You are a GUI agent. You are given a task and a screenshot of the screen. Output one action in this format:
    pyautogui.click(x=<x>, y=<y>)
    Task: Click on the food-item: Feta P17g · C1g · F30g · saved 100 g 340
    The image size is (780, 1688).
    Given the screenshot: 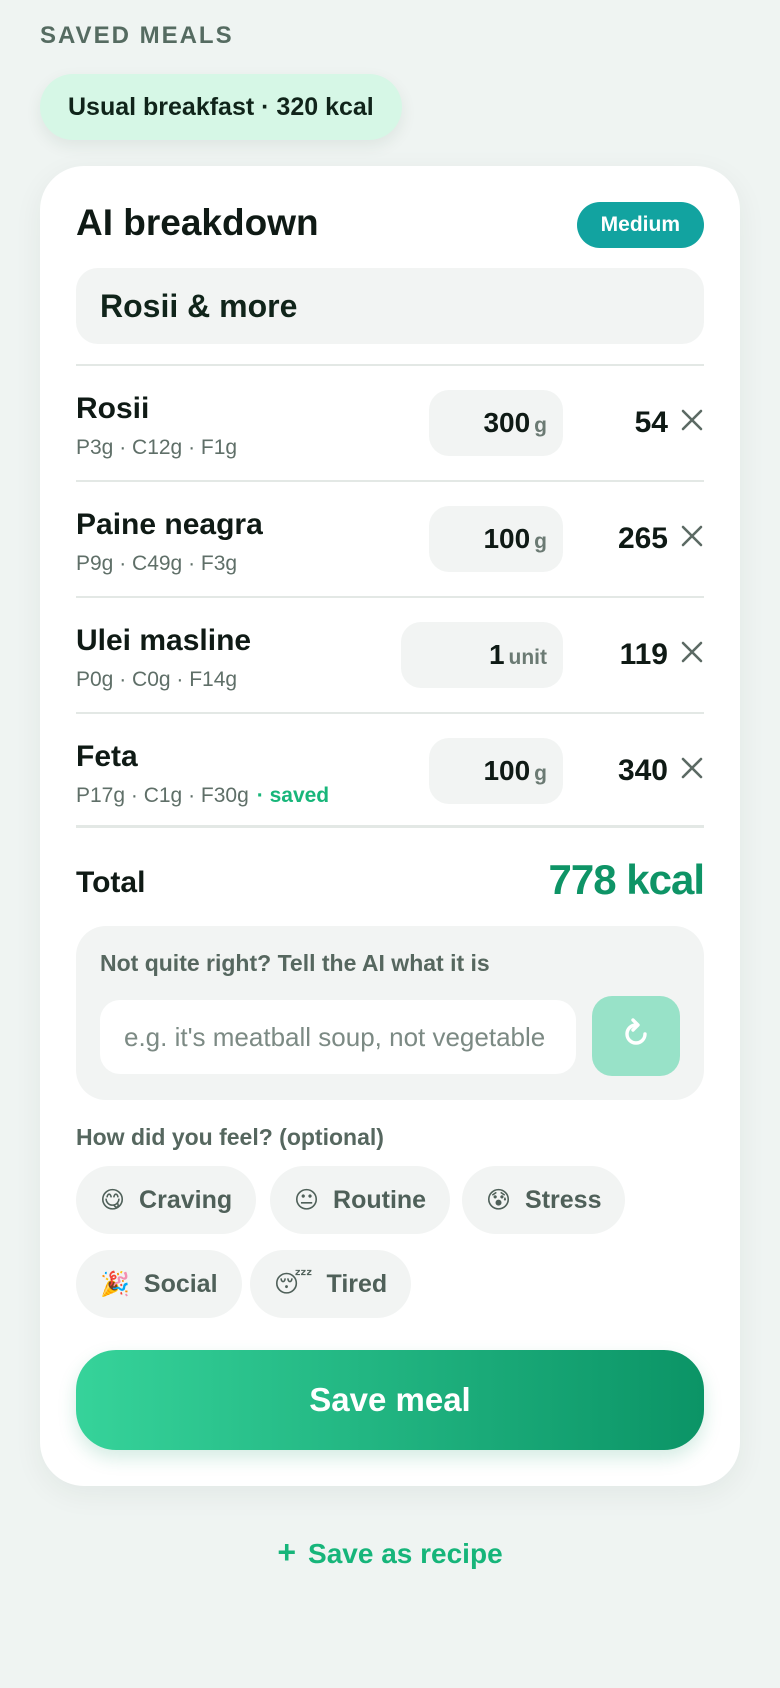 What is the action you would take?
    pyautogui.click(x=390, y=770)
    